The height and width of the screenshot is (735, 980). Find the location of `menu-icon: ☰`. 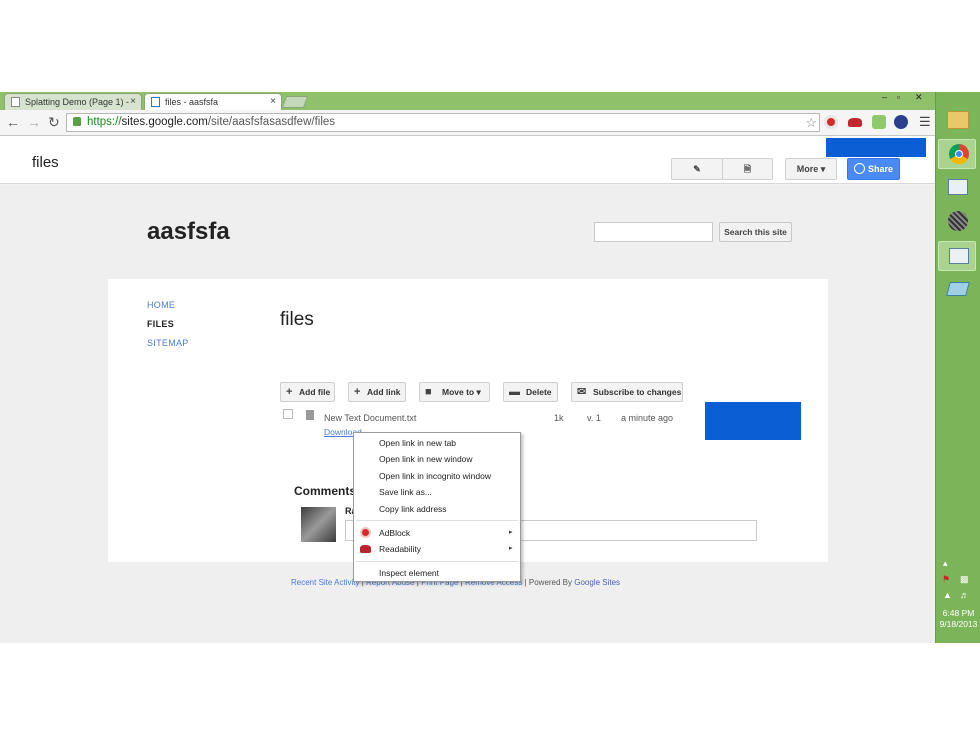

menu-icon: ☰ is located at coordinates (925, 121).